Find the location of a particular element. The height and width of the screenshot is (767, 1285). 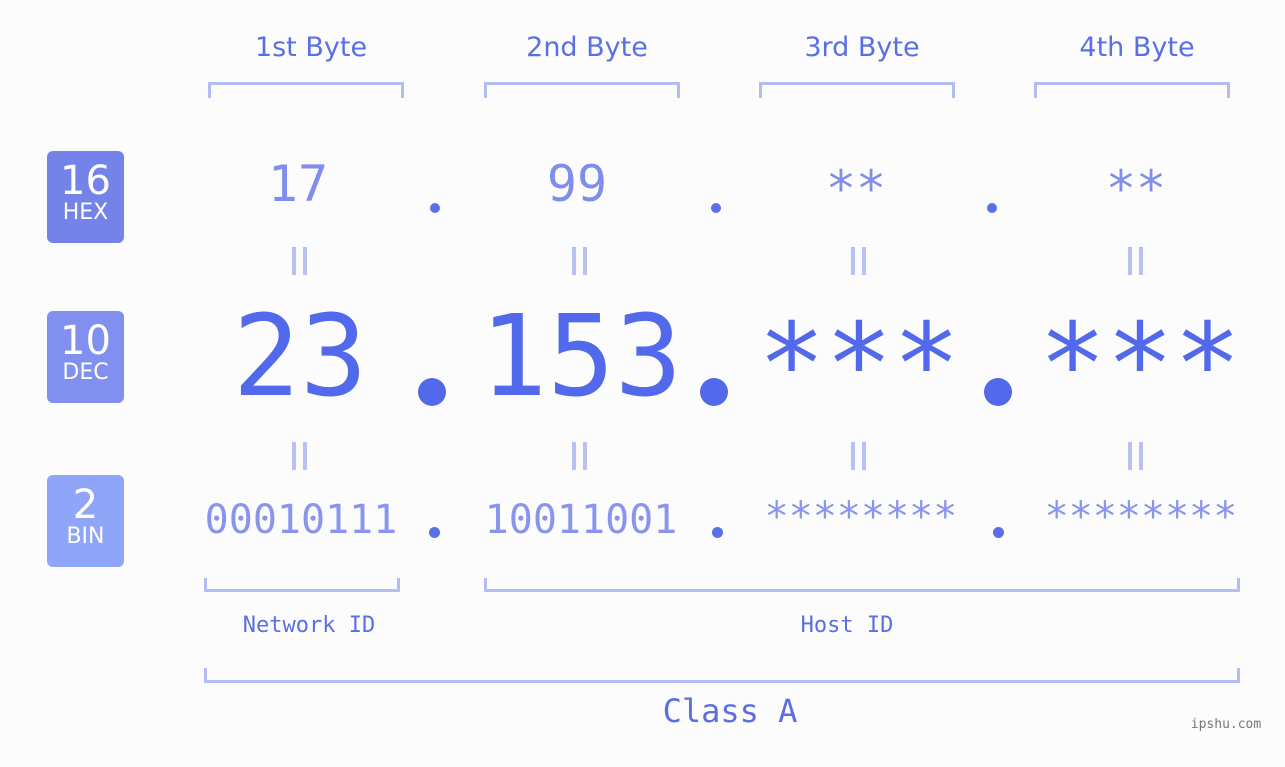

byte-header-2: 2nd Byte is located at coordinates (587, 47).